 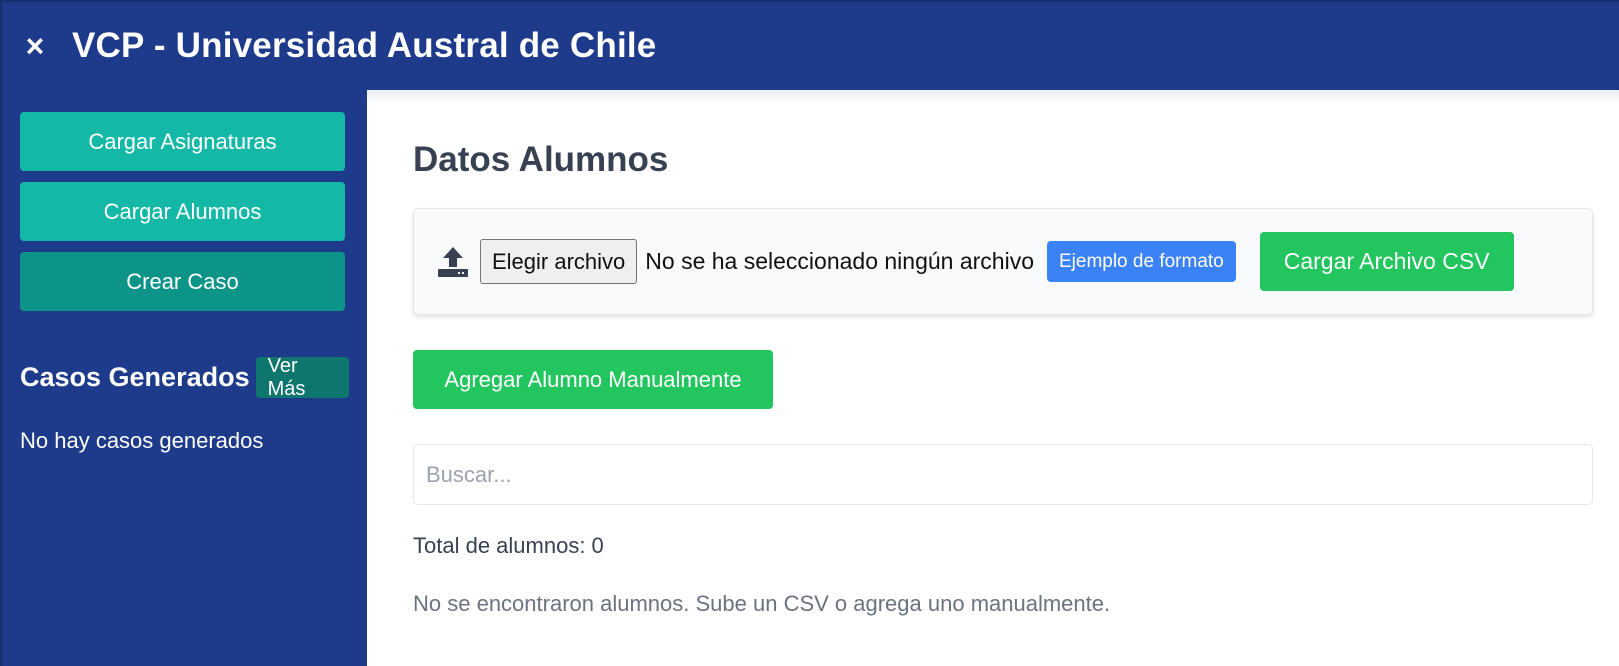 I want to click on file-status-text: No se ha seleccionado ningún archivo, so click(x=839, y=261).